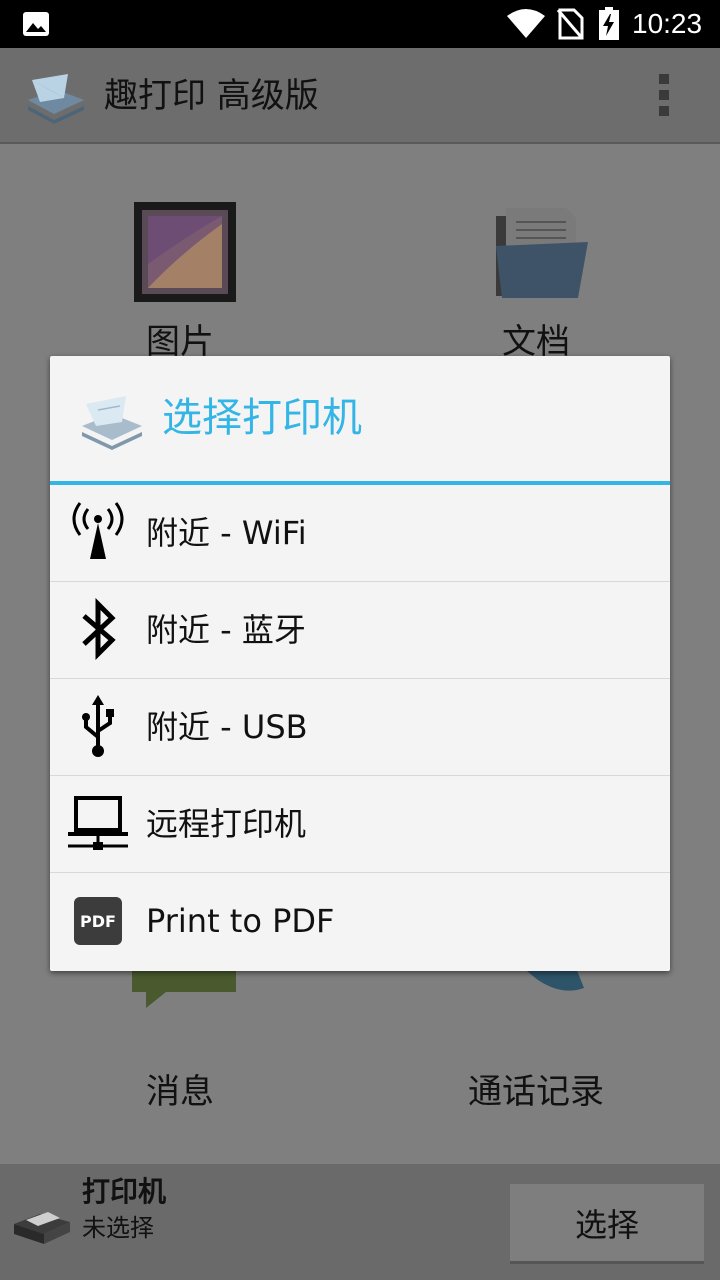  I want to click on option-nearby-usb: 附近 - USB, so click(360, 727).